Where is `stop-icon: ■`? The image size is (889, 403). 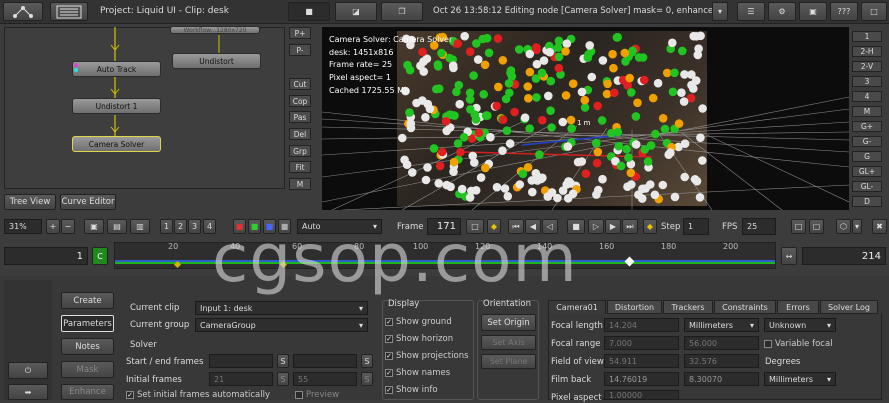
stop-icon: ■ is located at coordinates (576, 226).